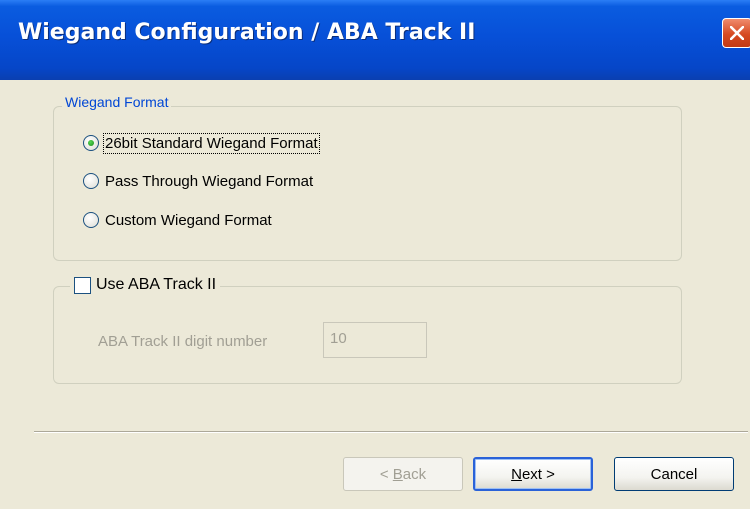 The image size is (750, 509). I want to click on aba-track-checkbox-row: Use ABA Track II, so click(145, 285).